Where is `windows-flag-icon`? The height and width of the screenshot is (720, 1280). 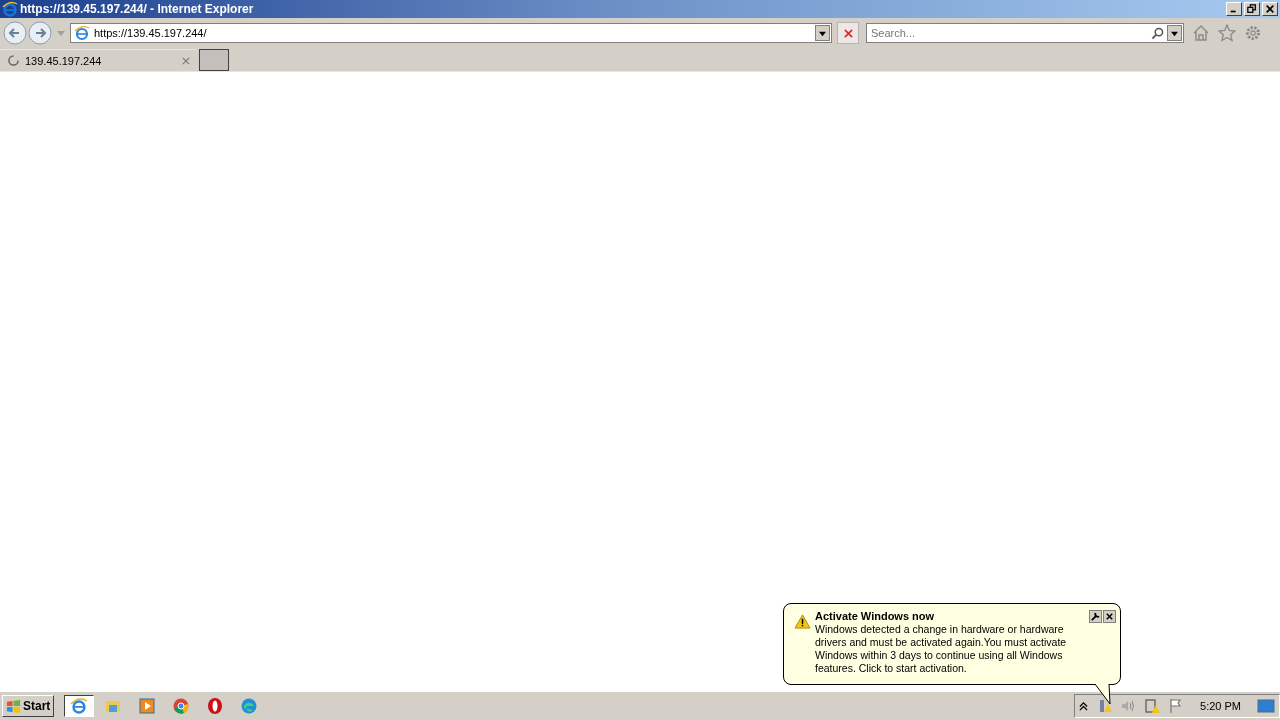 windows-flag-icon is located at coordinates (13, 706).